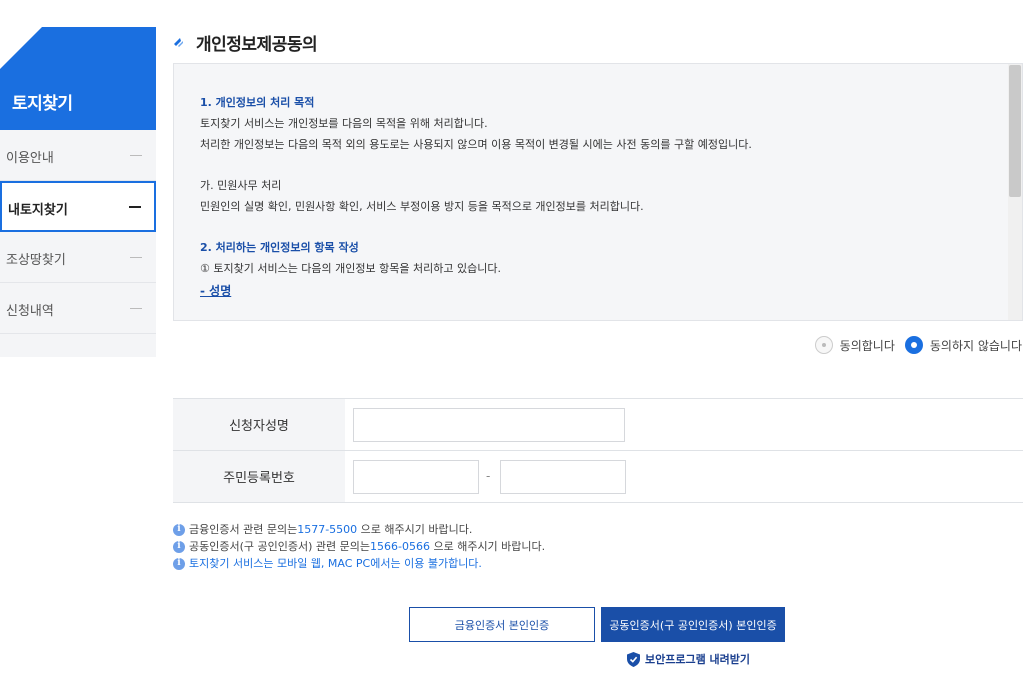 This screenshot has width=1024, height=693. What do you see at coordinates (975, 345) in the screenshot?
I see `disagree-label: 동의하지 않습니다` at bounding box center [975, 345].